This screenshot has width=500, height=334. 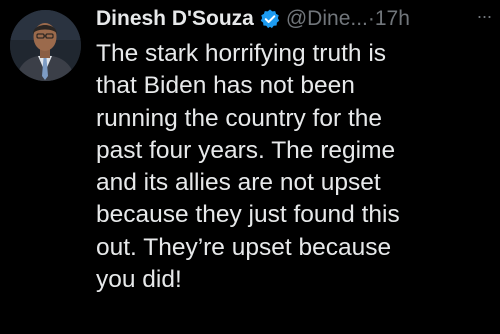 I want to click on tweet-text-line: because they just found this, so click(x=248, y=215).